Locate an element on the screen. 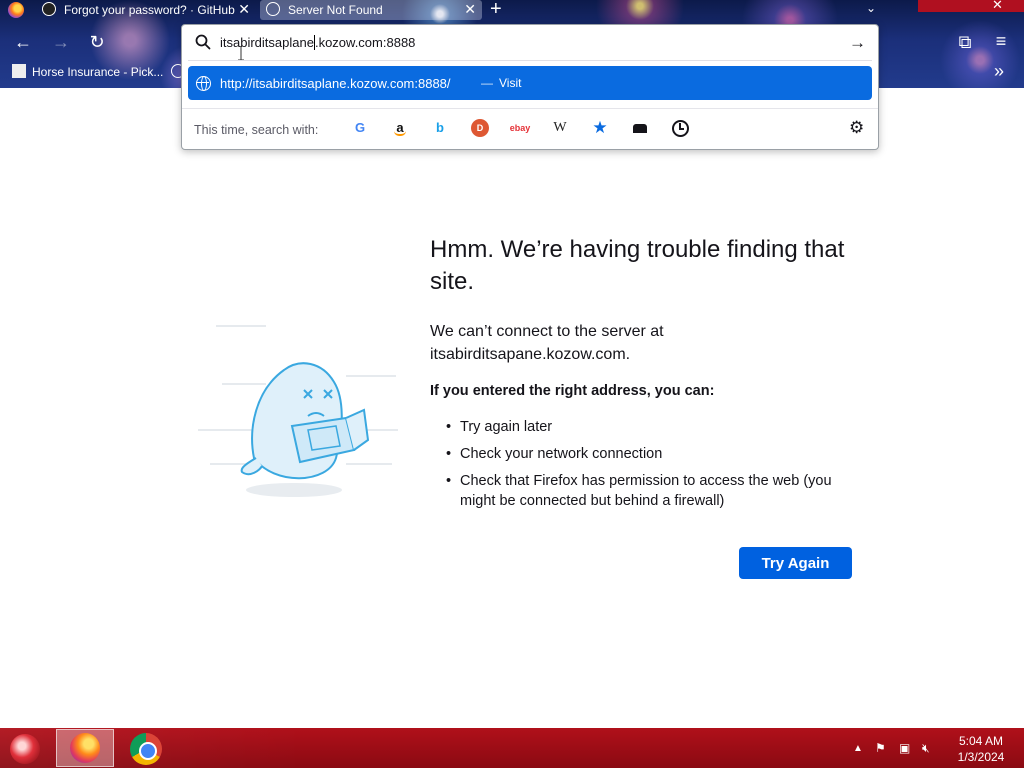 The height and width of the screenshot is (768, 1024). bookmarks-search-icon: ★ is located at coordinates (600, 128).